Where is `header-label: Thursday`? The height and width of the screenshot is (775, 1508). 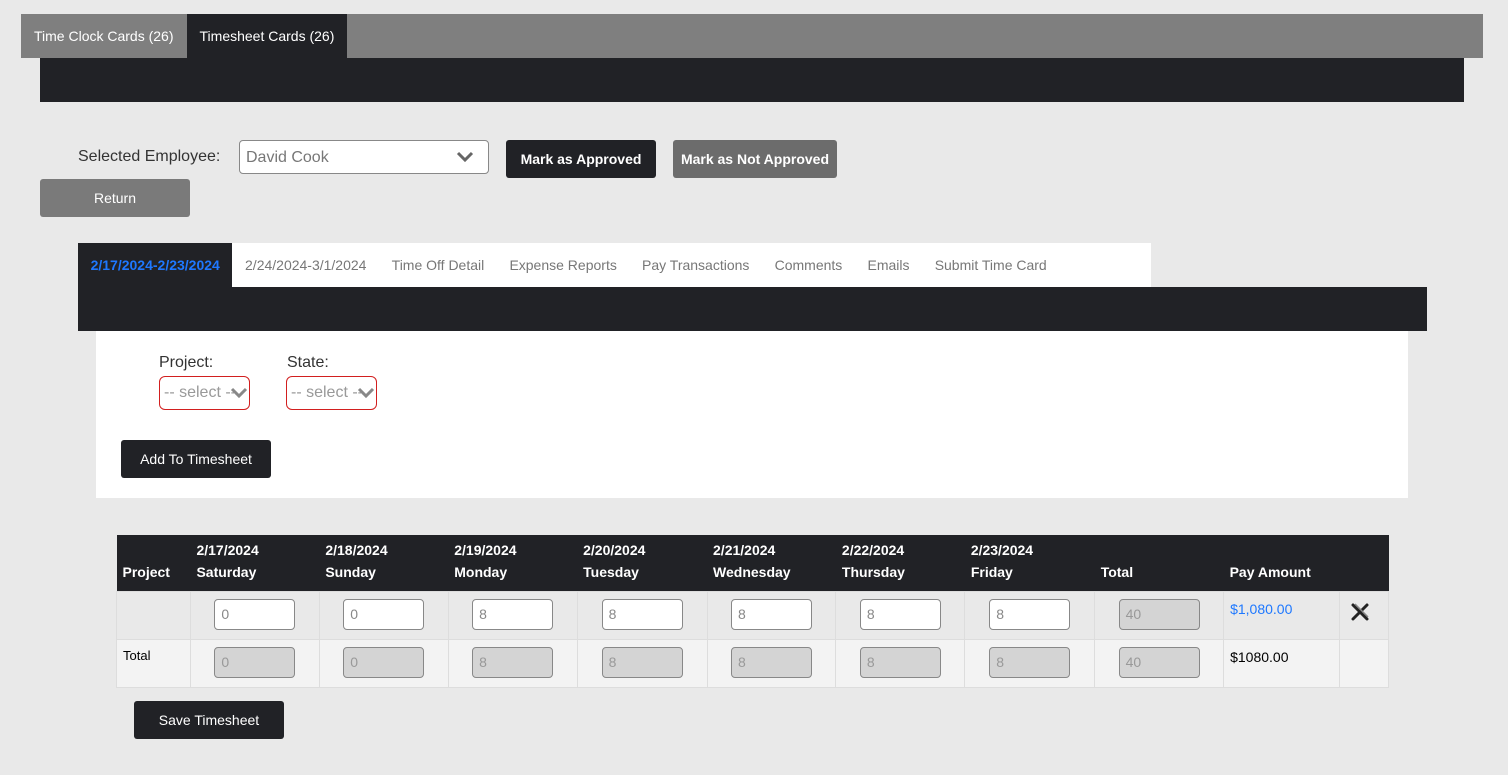 header-label: Thursday is located at coordinates (873, 571).